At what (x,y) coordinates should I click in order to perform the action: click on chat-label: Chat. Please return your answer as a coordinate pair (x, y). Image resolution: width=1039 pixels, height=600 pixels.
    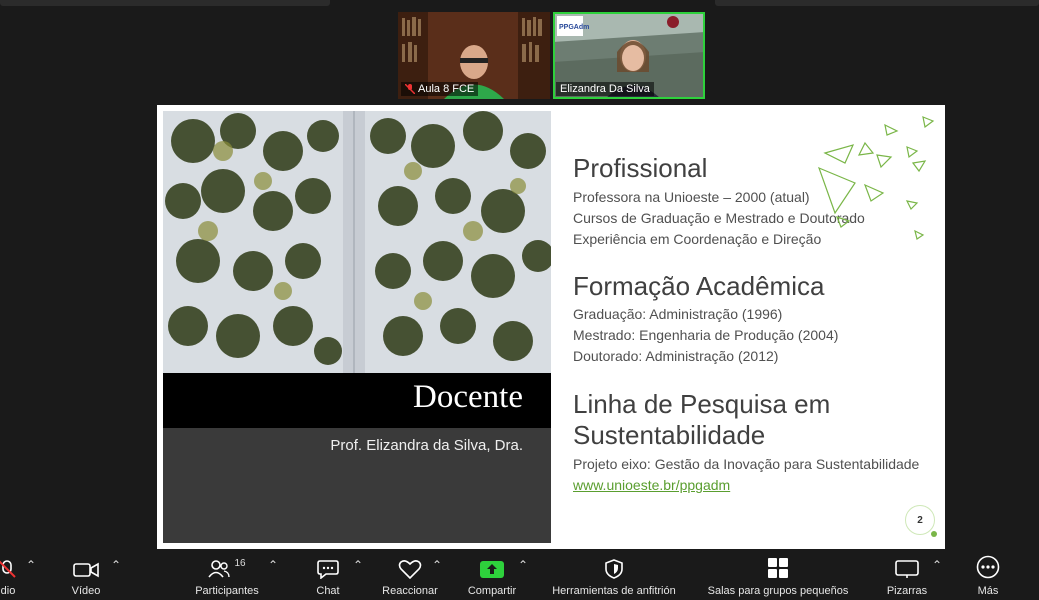
    Looking at the image, I should click on (328, 591).